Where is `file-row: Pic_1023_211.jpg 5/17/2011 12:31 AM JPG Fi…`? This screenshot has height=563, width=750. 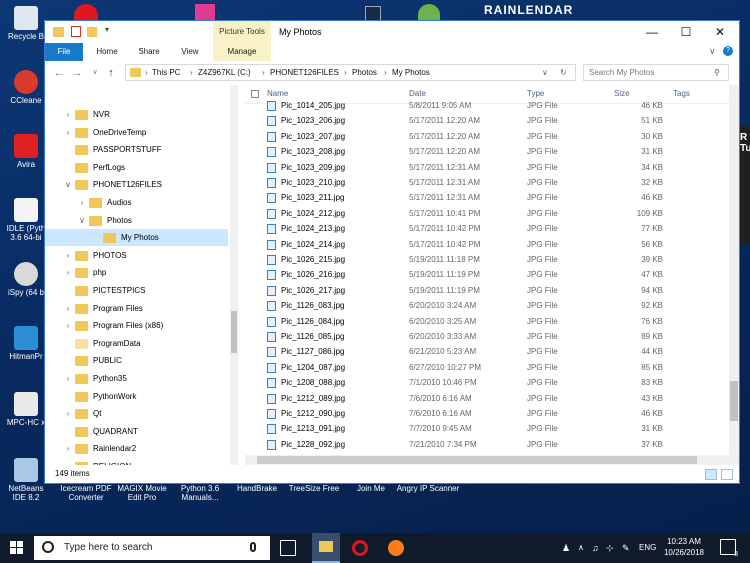
file-row: Pic_1023_211.jpg 5/17/2011 12:31 AM JPG Fi… is located at coordinates (487, 197).